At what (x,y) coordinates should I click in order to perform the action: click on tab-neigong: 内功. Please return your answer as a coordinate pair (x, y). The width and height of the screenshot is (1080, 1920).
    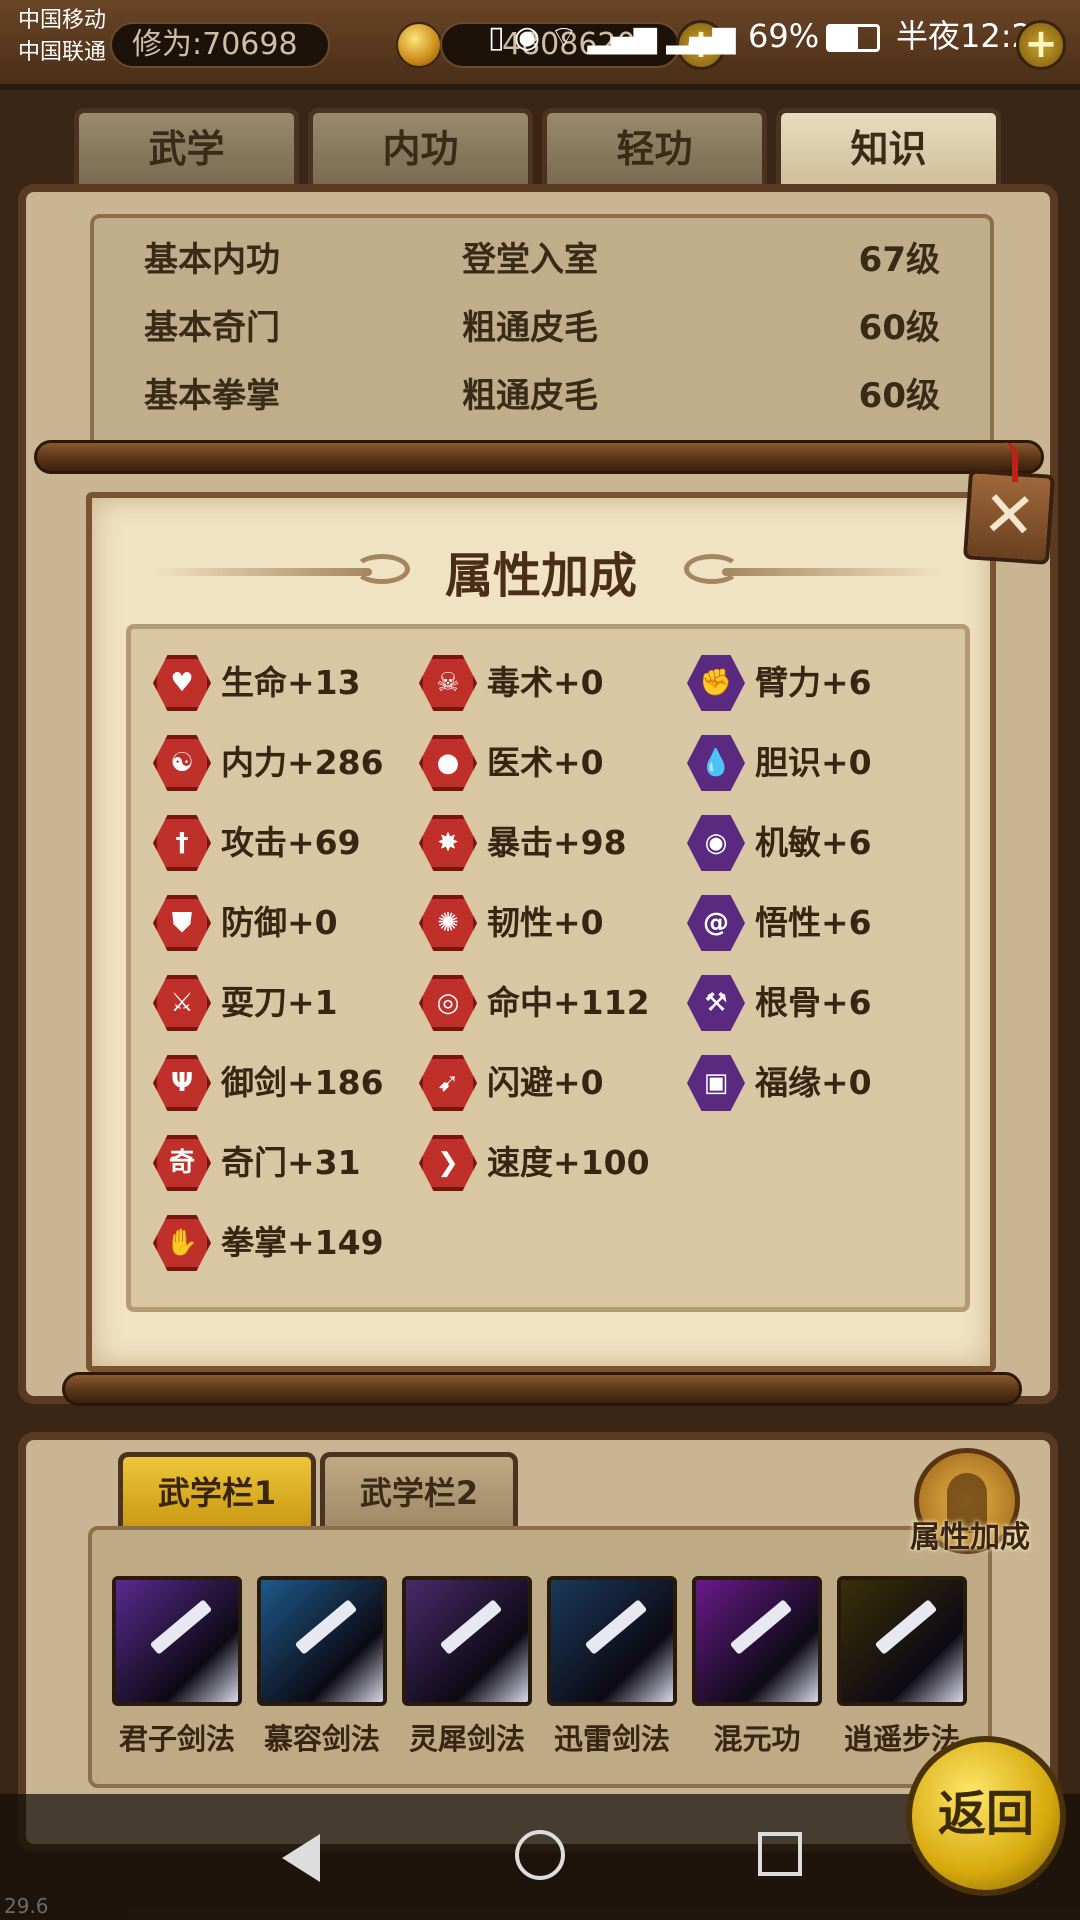
    Looking at the image, I should click on (420, 146).